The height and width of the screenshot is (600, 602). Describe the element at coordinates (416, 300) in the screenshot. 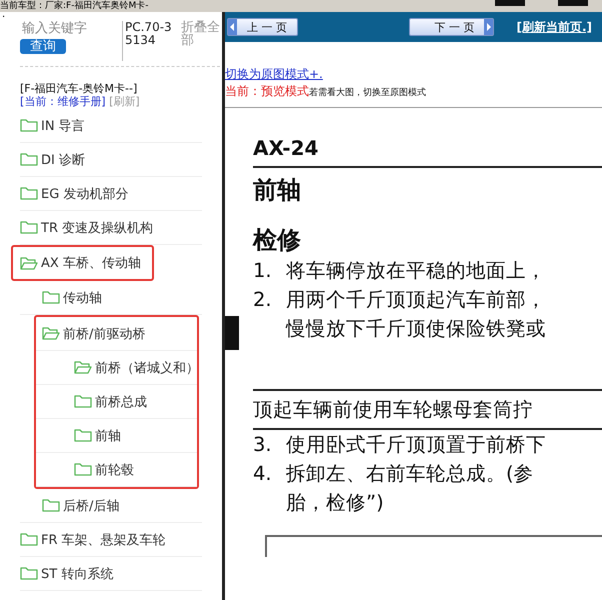

I see `step-text: 用两个千斤顶顶起汽车前部，` at that location.